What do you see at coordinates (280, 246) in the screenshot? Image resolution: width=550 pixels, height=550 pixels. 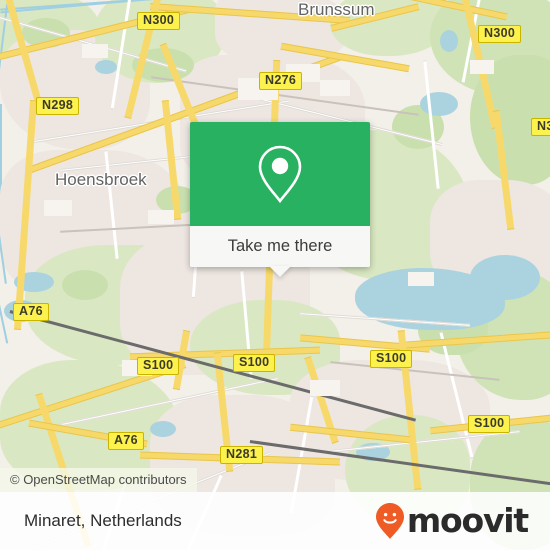 I see `take-me-there-label: Take me there` at bounding box center [280, 246].